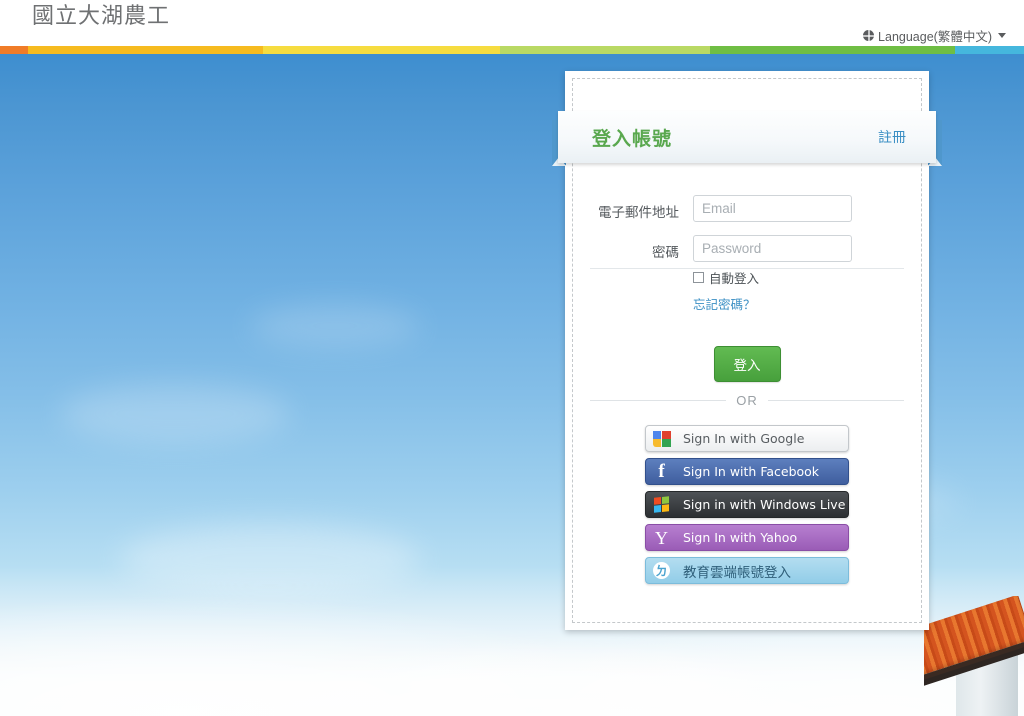 This screenshot has width=1024, height=716. What do you see at coordinates (724, 303) in the screenshot?
I see `forgot-password-link: 忘記密碼？` at bounding box center [724, 303].